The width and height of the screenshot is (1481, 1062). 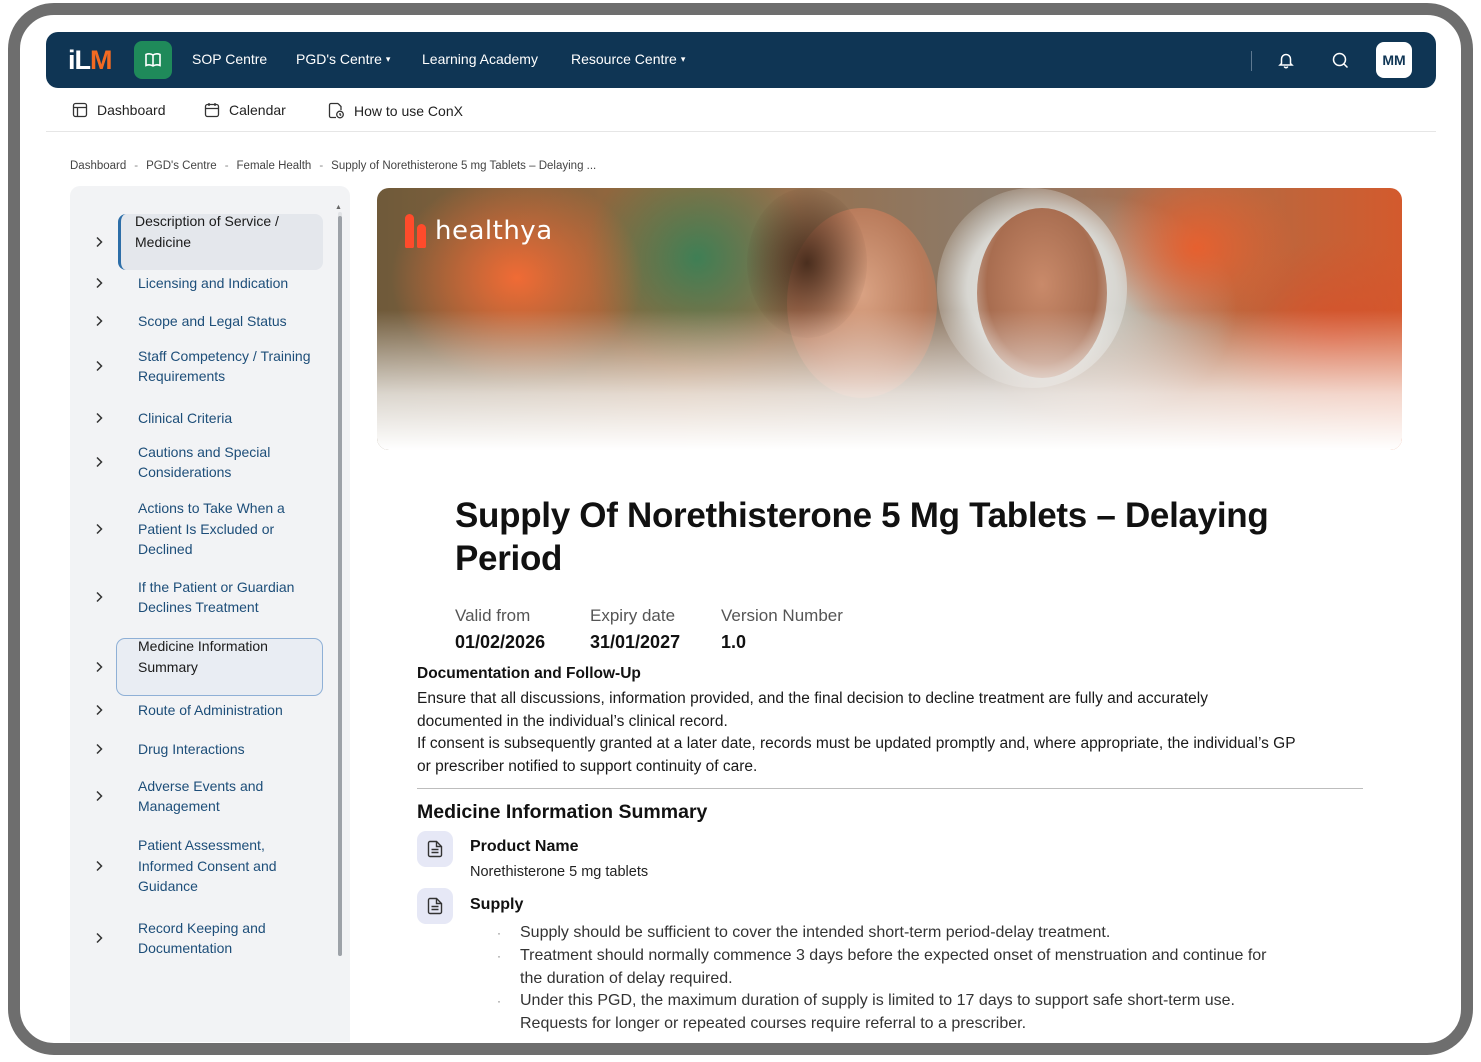 What do you see at coordinates (493, 615) in the screenshot?
I see `meta-label: Valid from` at bounding box center [493, 615].